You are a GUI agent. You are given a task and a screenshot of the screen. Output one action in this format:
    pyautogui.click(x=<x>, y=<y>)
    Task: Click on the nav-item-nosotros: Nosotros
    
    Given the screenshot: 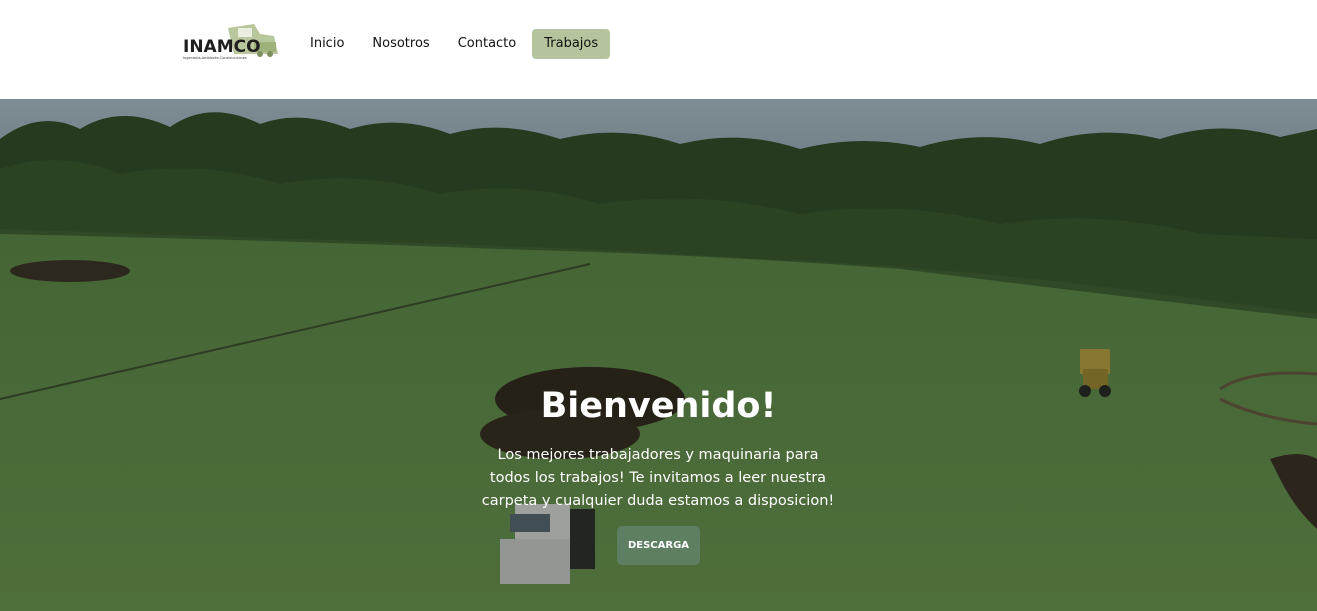 What is the action you would take?
    pyautogui.click(x=400, y=44)
    